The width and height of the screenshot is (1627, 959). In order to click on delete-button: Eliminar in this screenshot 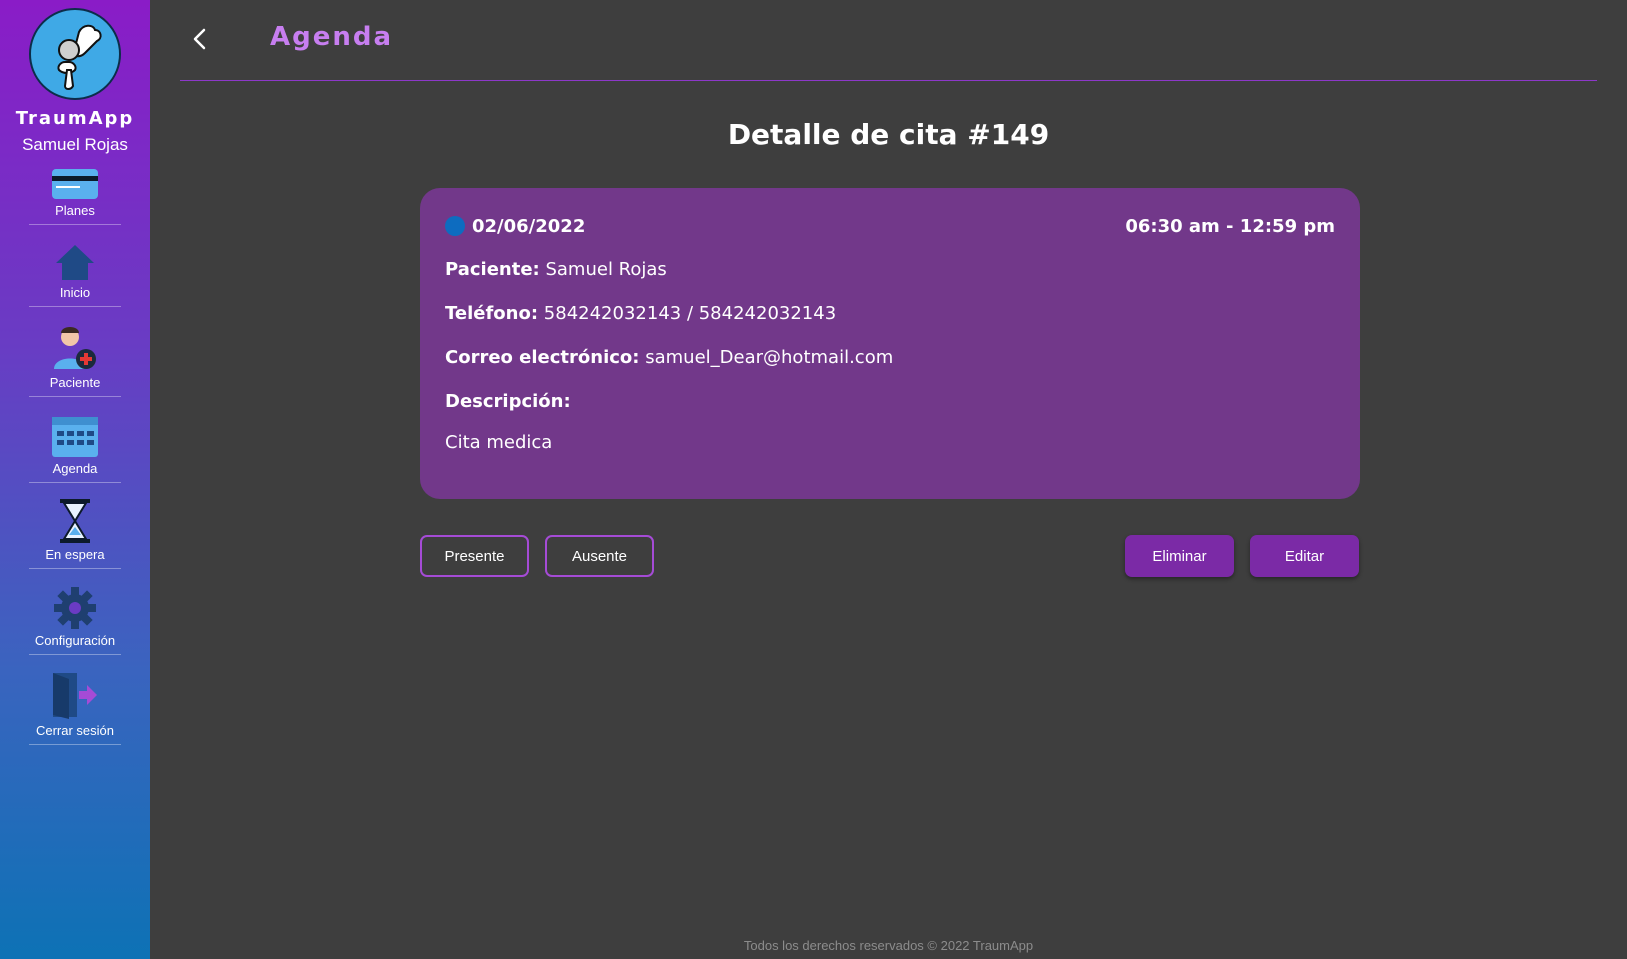, I will do `click(1179, 556)`.